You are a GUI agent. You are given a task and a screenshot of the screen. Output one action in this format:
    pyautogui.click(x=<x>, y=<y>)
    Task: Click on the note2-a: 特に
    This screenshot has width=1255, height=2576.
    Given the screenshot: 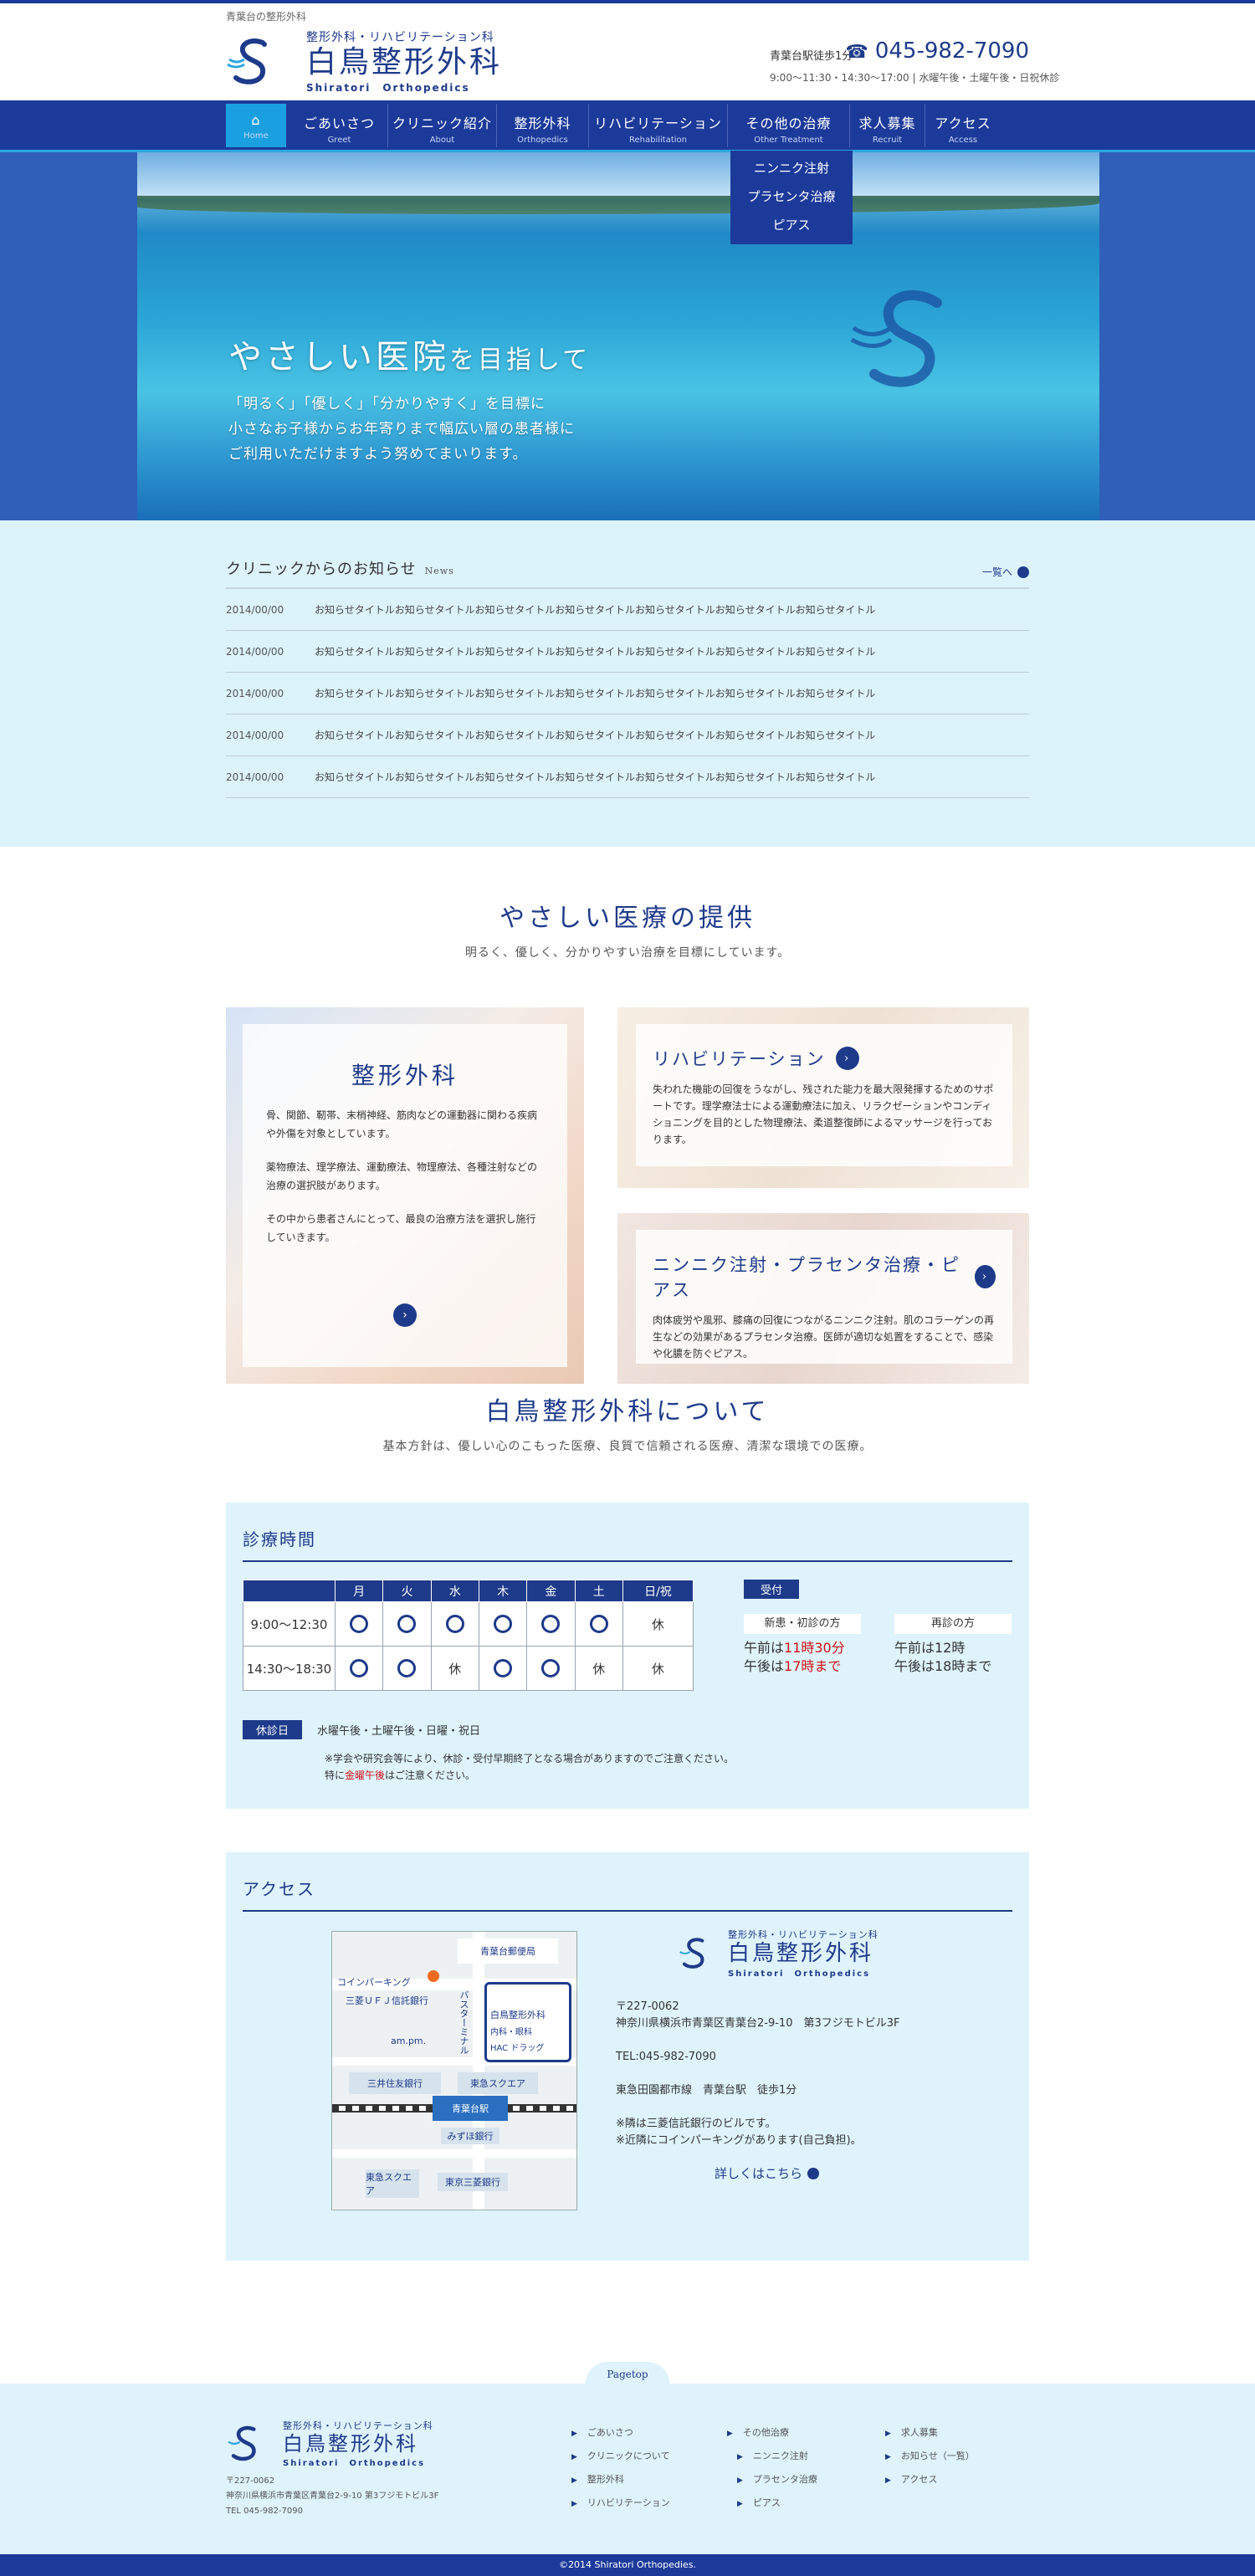 What is the action you would take?
    pyautogui.click(x=335, y=1775)
    